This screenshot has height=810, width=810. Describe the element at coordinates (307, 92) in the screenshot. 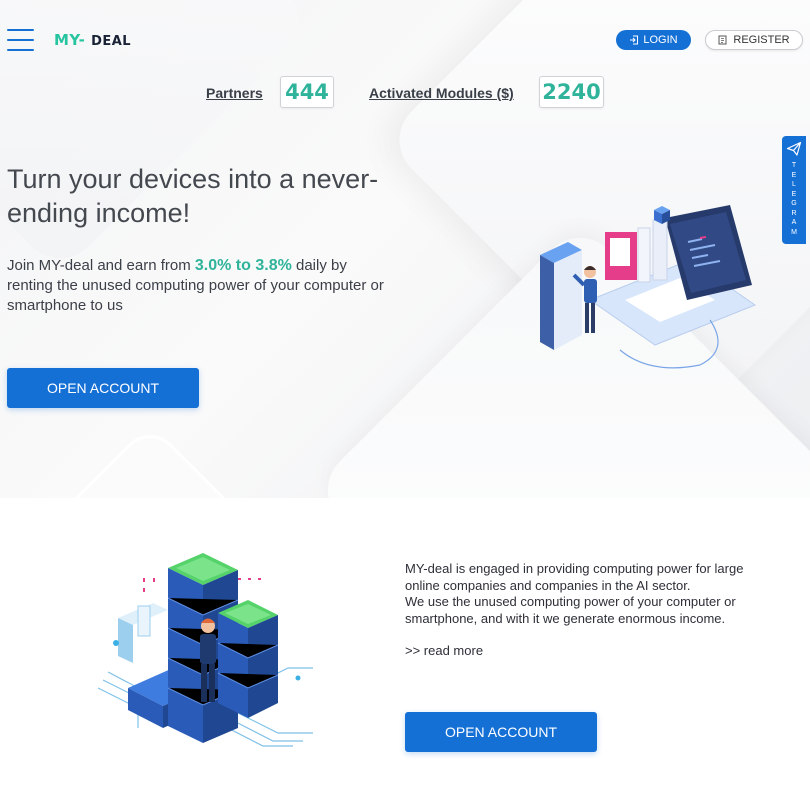

I see `partners-count: 444` at that location.